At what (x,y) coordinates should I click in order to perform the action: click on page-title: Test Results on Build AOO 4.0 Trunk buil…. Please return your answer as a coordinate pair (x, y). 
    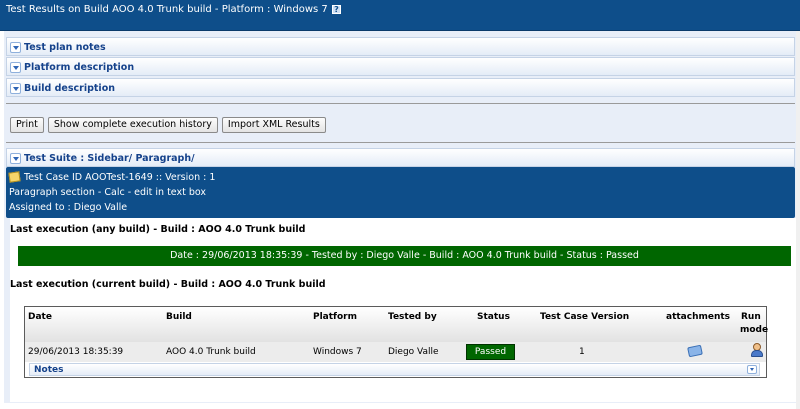
    Looking at the image, I should click on (167, 9).